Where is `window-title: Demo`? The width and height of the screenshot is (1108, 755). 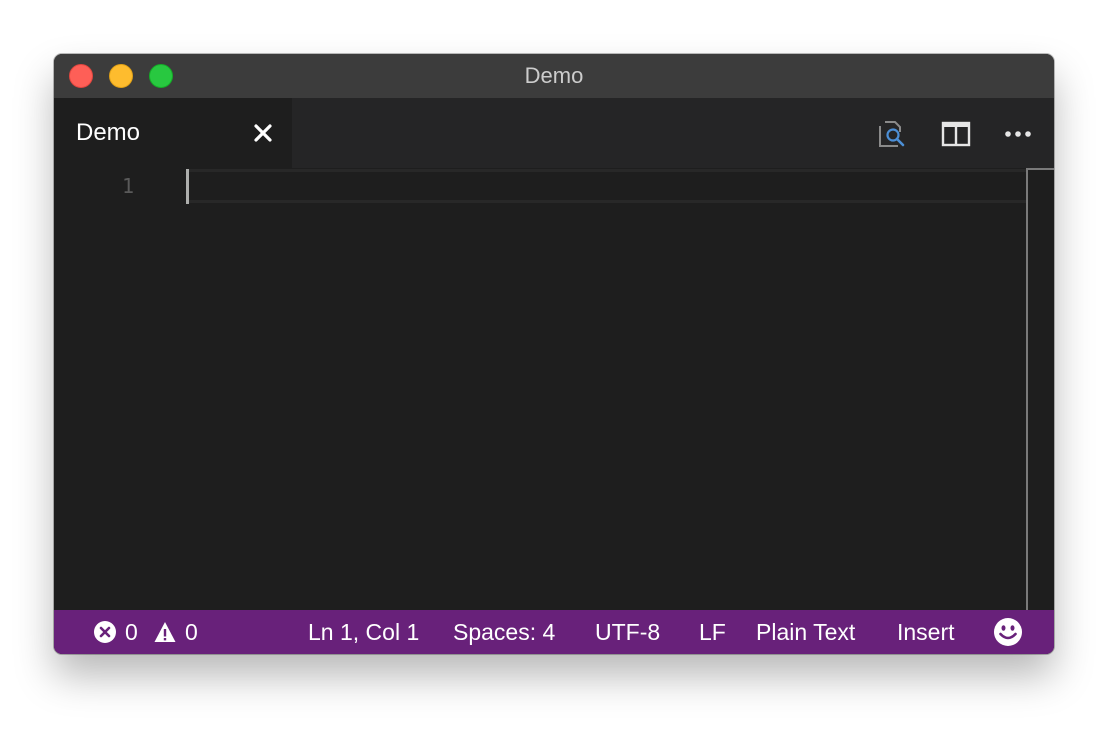 window-title: Demo is located at coordinates (554, 75).